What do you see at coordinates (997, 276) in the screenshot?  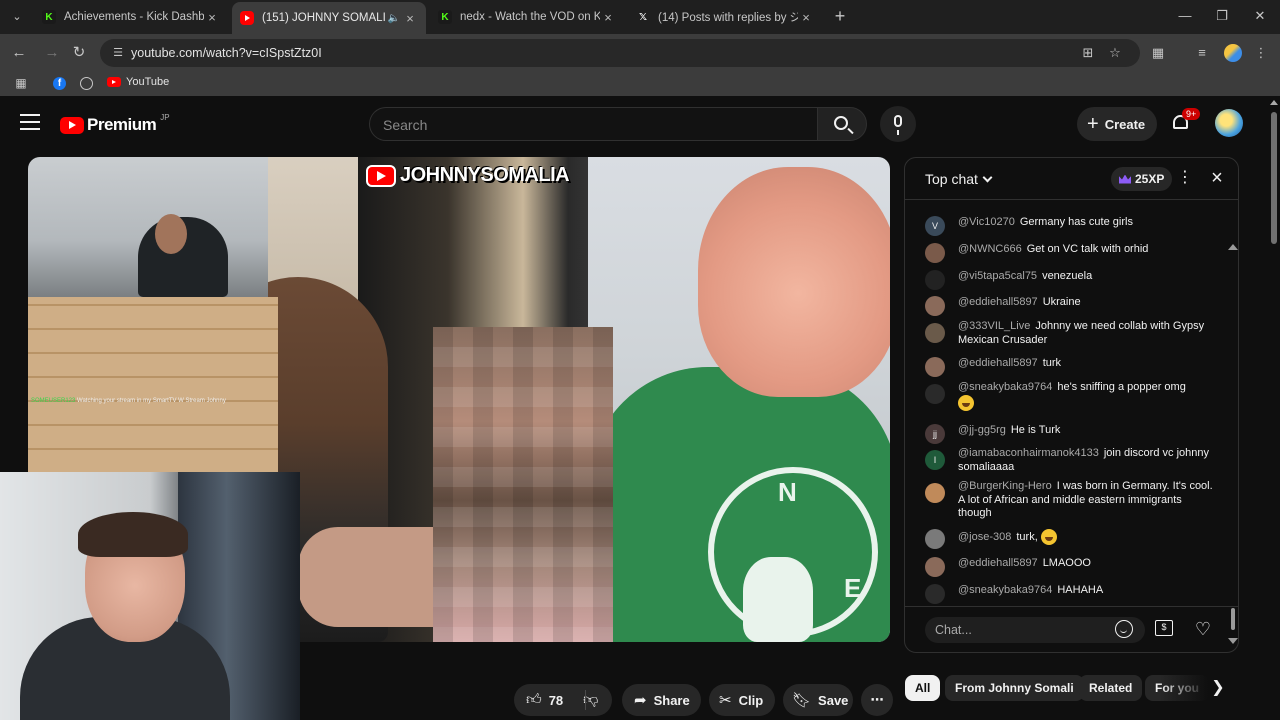 I see `chat-username: @vi5tapa5cal75` at bounding box center [997, 276].